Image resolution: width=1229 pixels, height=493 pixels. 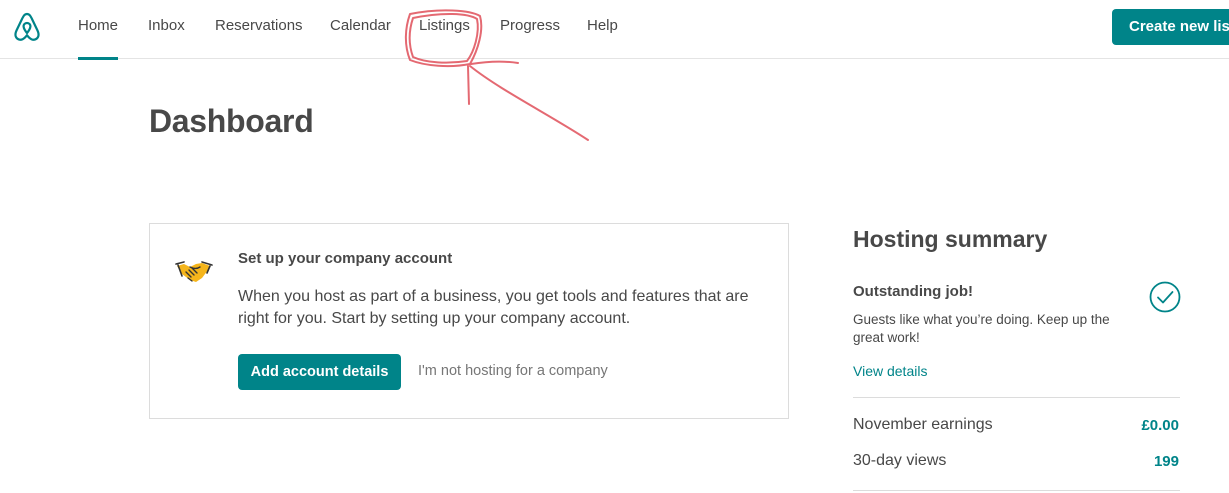 What do you see at coordinates (890, 371) in the screenshot?
I see `view-details-link: View details` at bounding box center [890, 371].